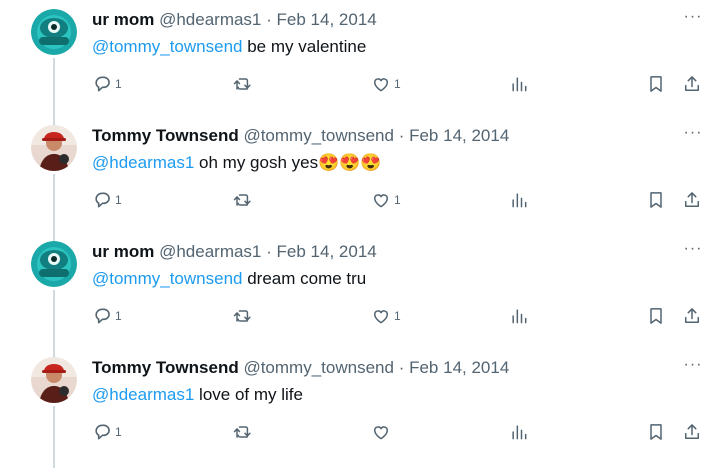 The width and height of the screenshot is (720, 468). What do you see at coordinates (304, 46) in the screenshot?
I see `tweet-text-content: be my valentine` at bounding box center [304, 46].